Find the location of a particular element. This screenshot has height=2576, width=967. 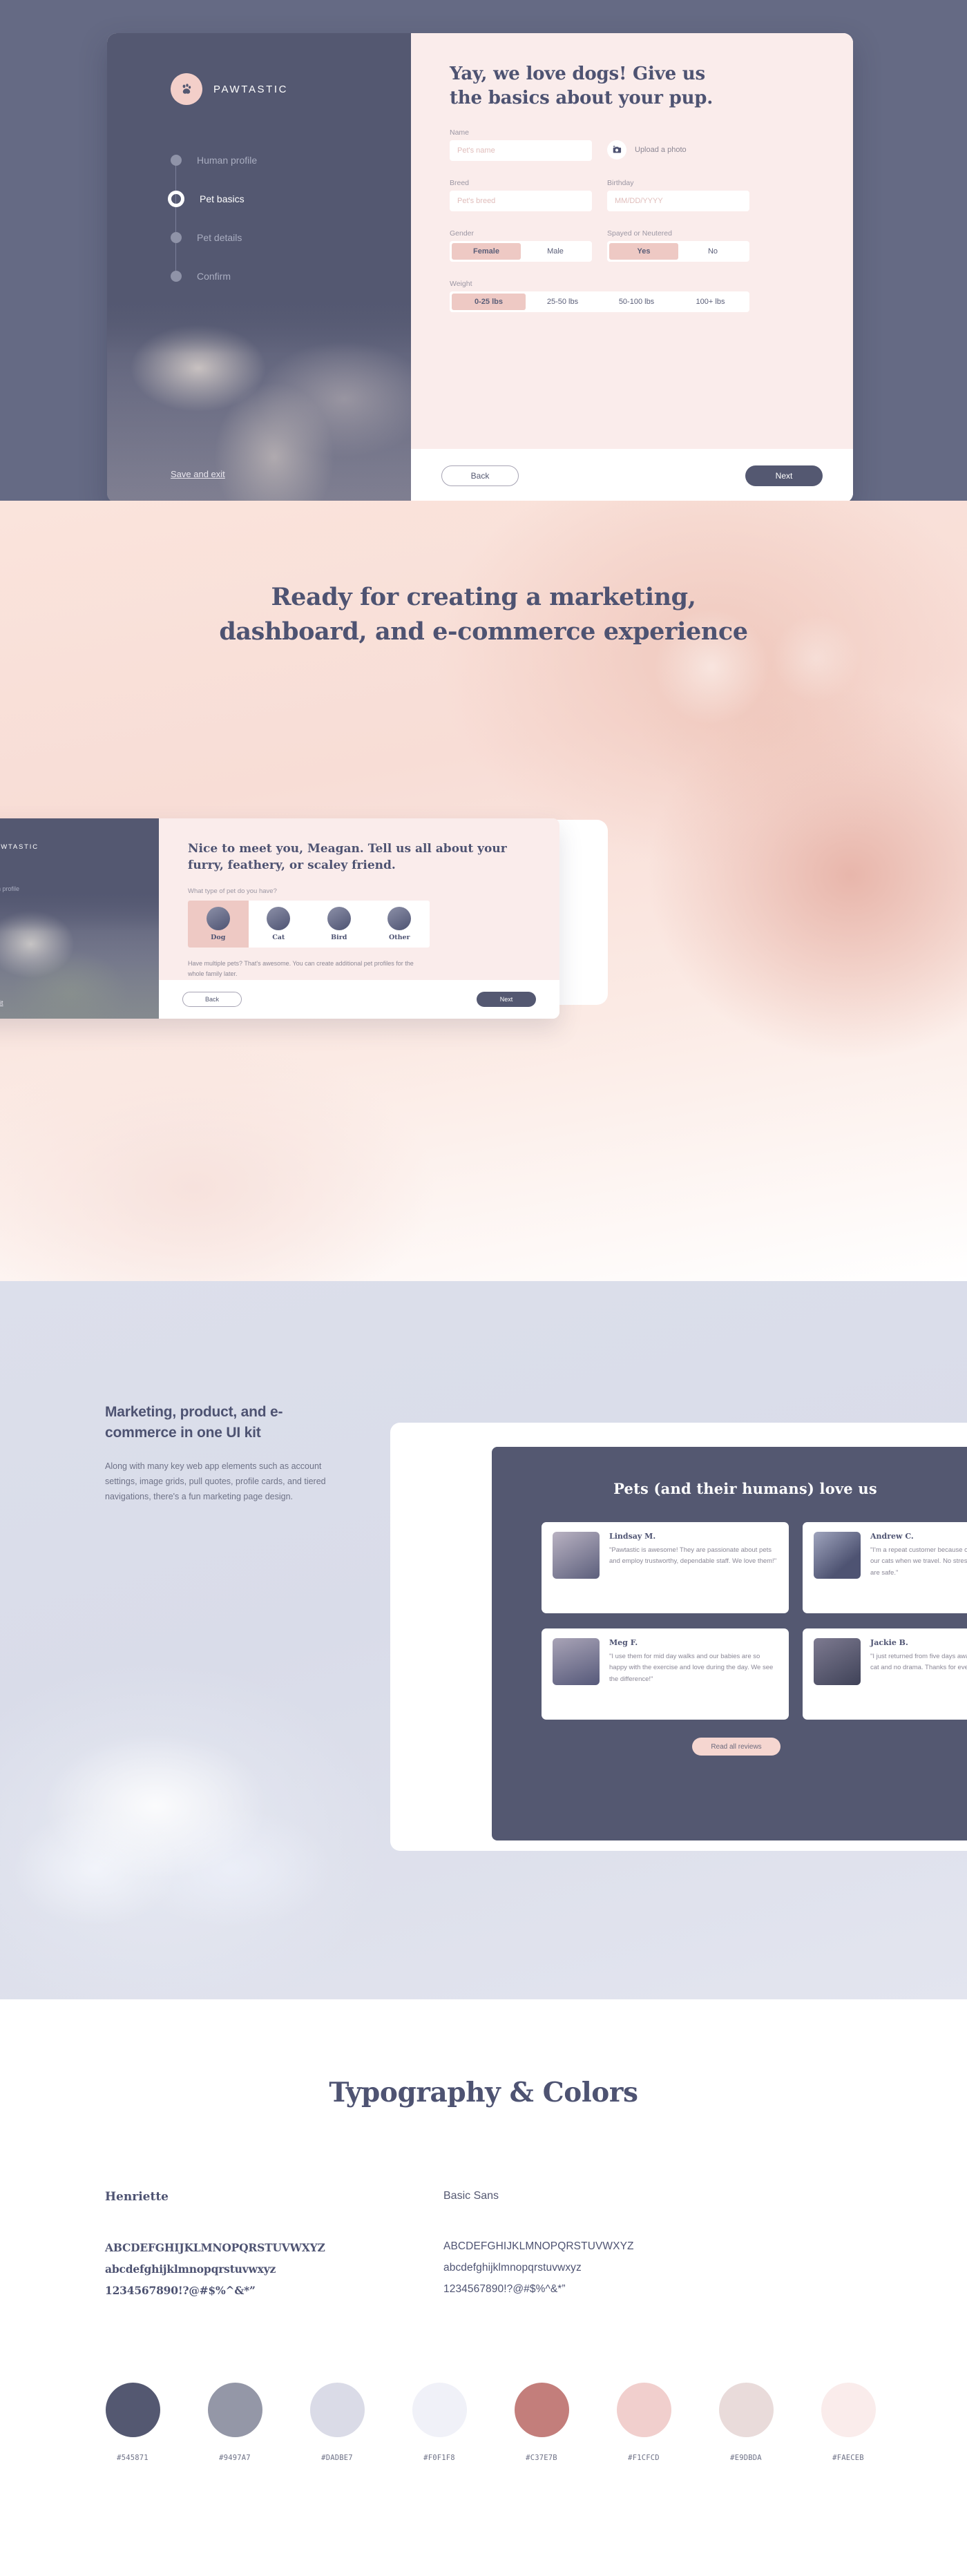

signup-card: PAWTASTIC Human profile Pet basics Pet d is located at coordinates (480, 267).